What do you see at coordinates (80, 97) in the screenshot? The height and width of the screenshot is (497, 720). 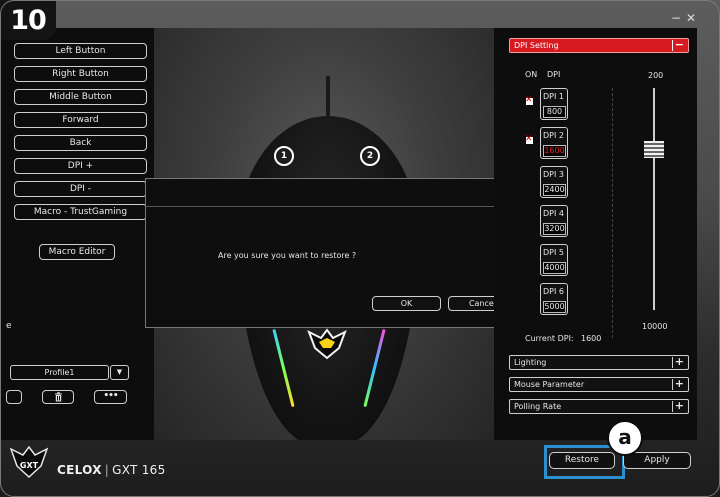 I see `assign-middle-button: Middle Button` at bounding box center [80, 97].